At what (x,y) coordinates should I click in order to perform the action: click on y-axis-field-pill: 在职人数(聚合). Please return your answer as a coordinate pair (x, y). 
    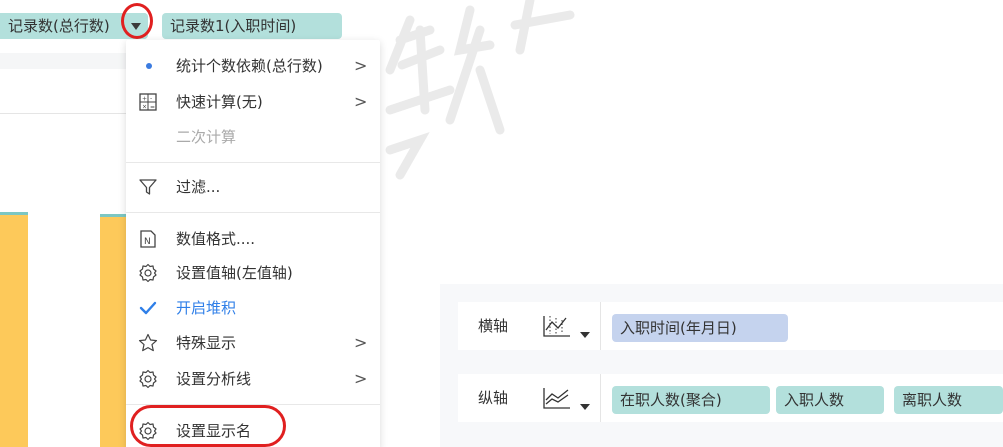
    Looking at the image, I should click on (691, 400).